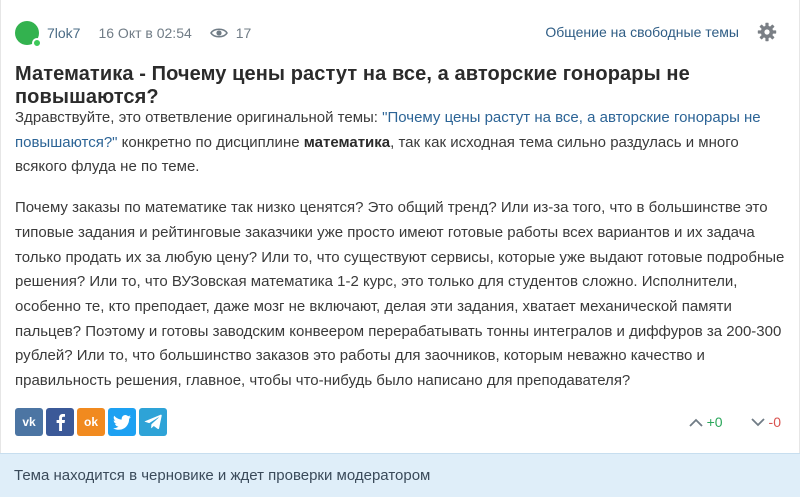 The height and width of the screenshot is (497, 800). I want to click on online-status-dot, so click(37, 43).